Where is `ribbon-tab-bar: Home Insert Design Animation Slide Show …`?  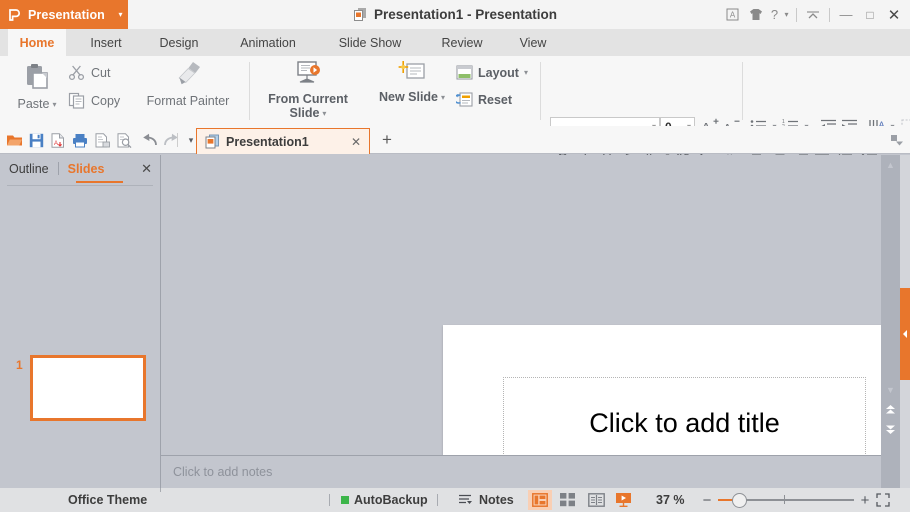
ribbon-tab-bar: Home Insert Design Animation Slide Show … is located at coordinates (455, 42).